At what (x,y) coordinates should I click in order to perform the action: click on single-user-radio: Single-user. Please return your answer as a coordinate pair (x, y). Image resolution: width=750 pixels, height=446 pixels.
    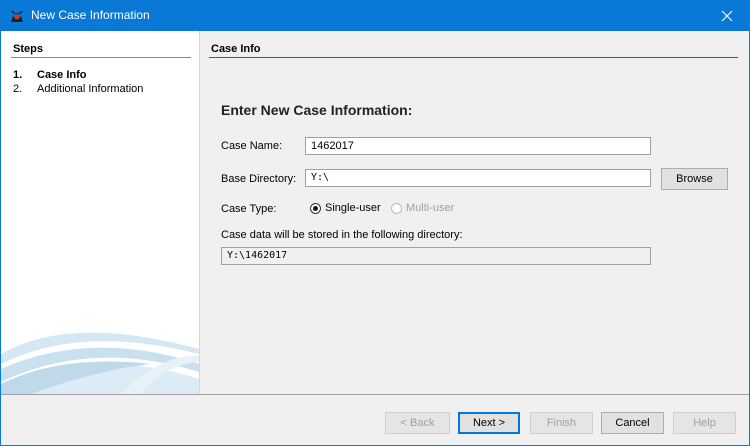
    Looking at the image, I should click on (345, 208).